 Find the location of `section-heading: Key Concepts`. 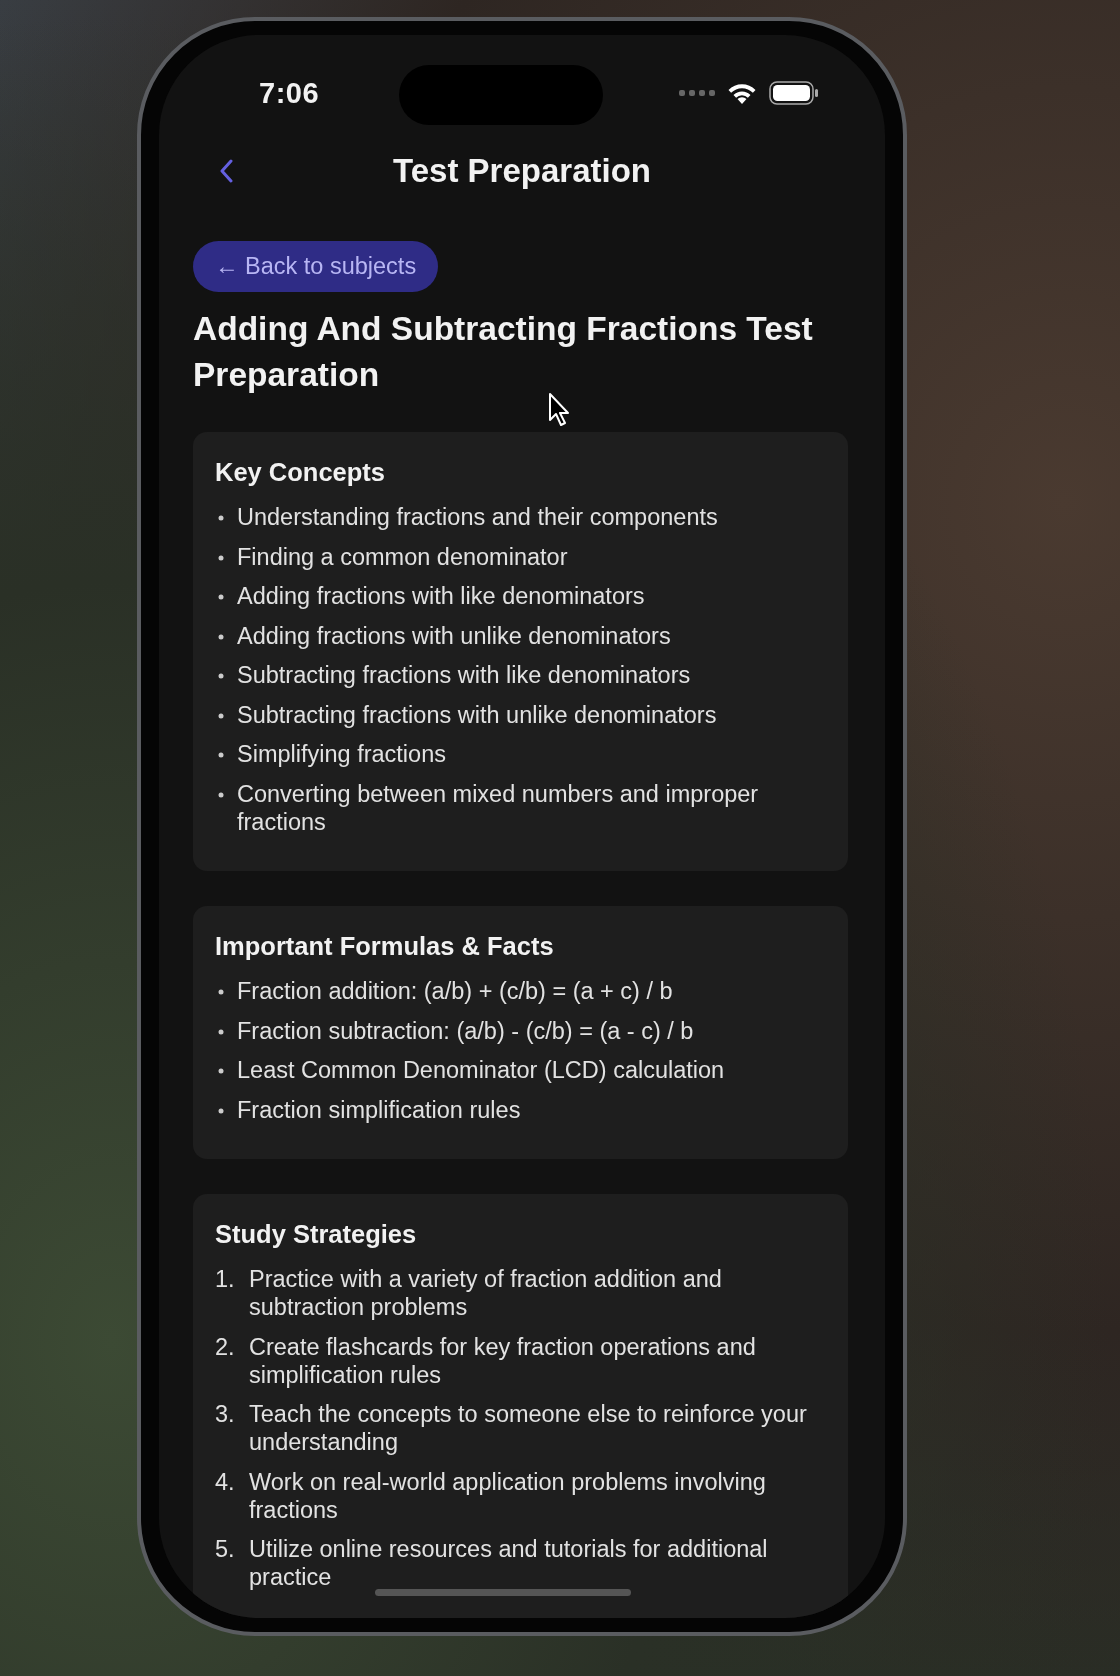

section-heading: Key Concepts is located at coordinates (301, 472).